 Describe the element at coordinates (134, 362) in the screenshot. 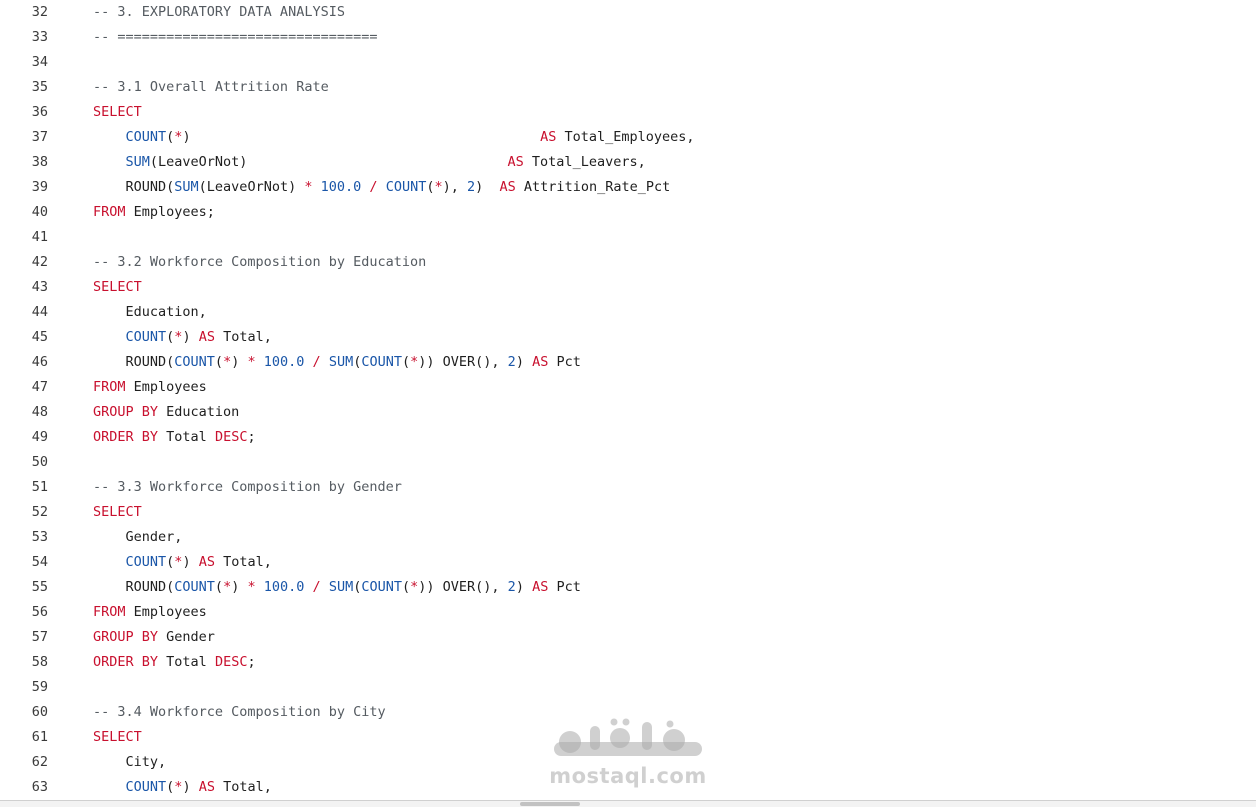

I see `plain-token: ROUND(` at that location.